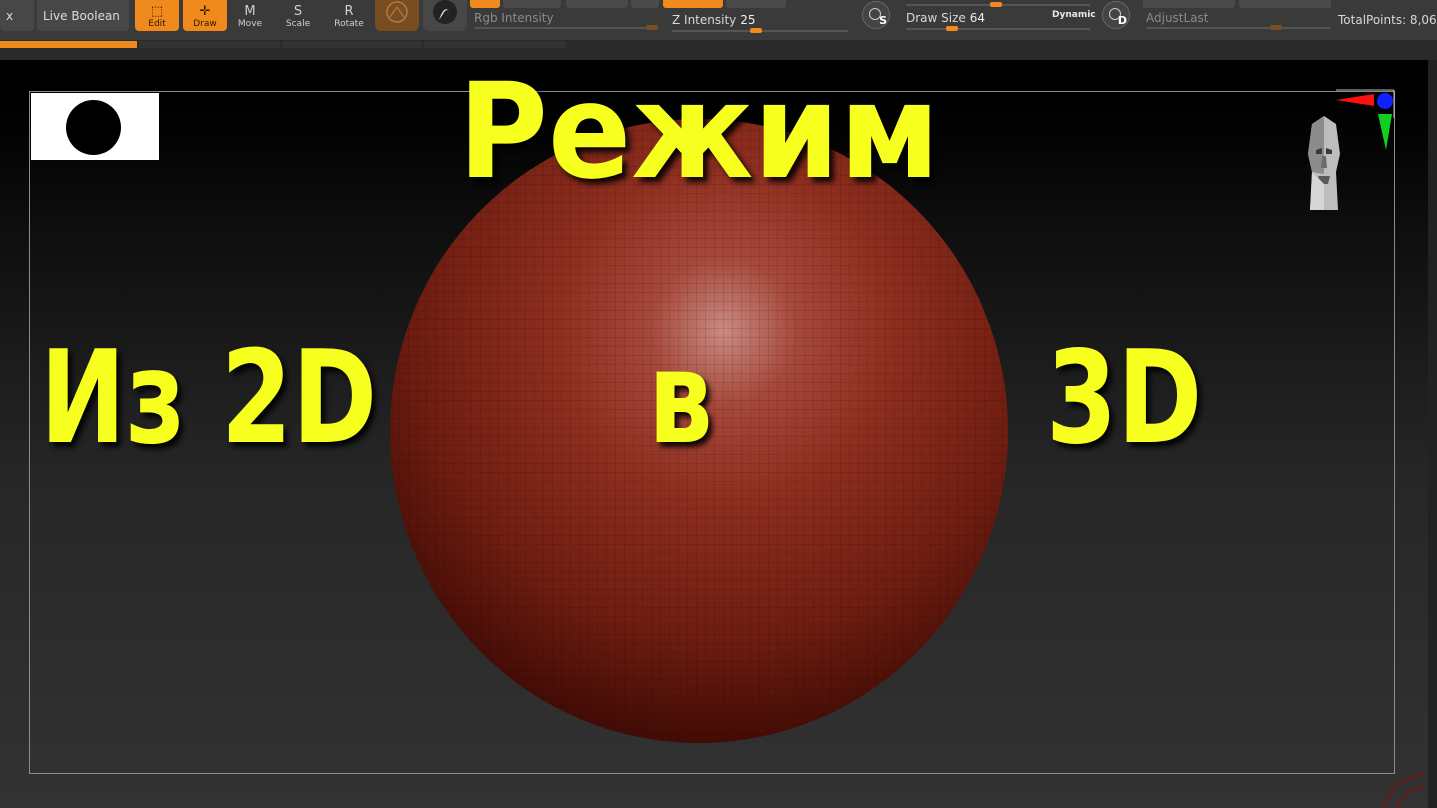 The image size is (1437, 808). Describe the element at coordinates (68, 44) in the screenshot. I see `progress-strip-active` at that location.